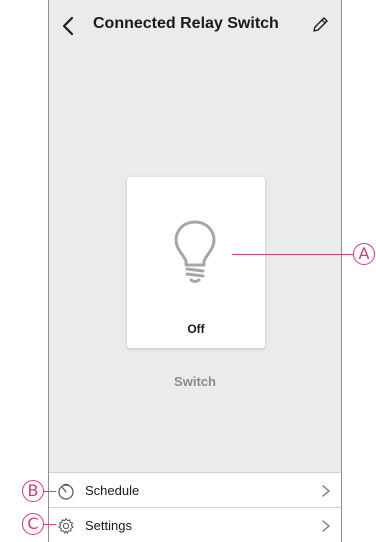  I want to click on menu-item-label: Schedule, so click(112, 490).